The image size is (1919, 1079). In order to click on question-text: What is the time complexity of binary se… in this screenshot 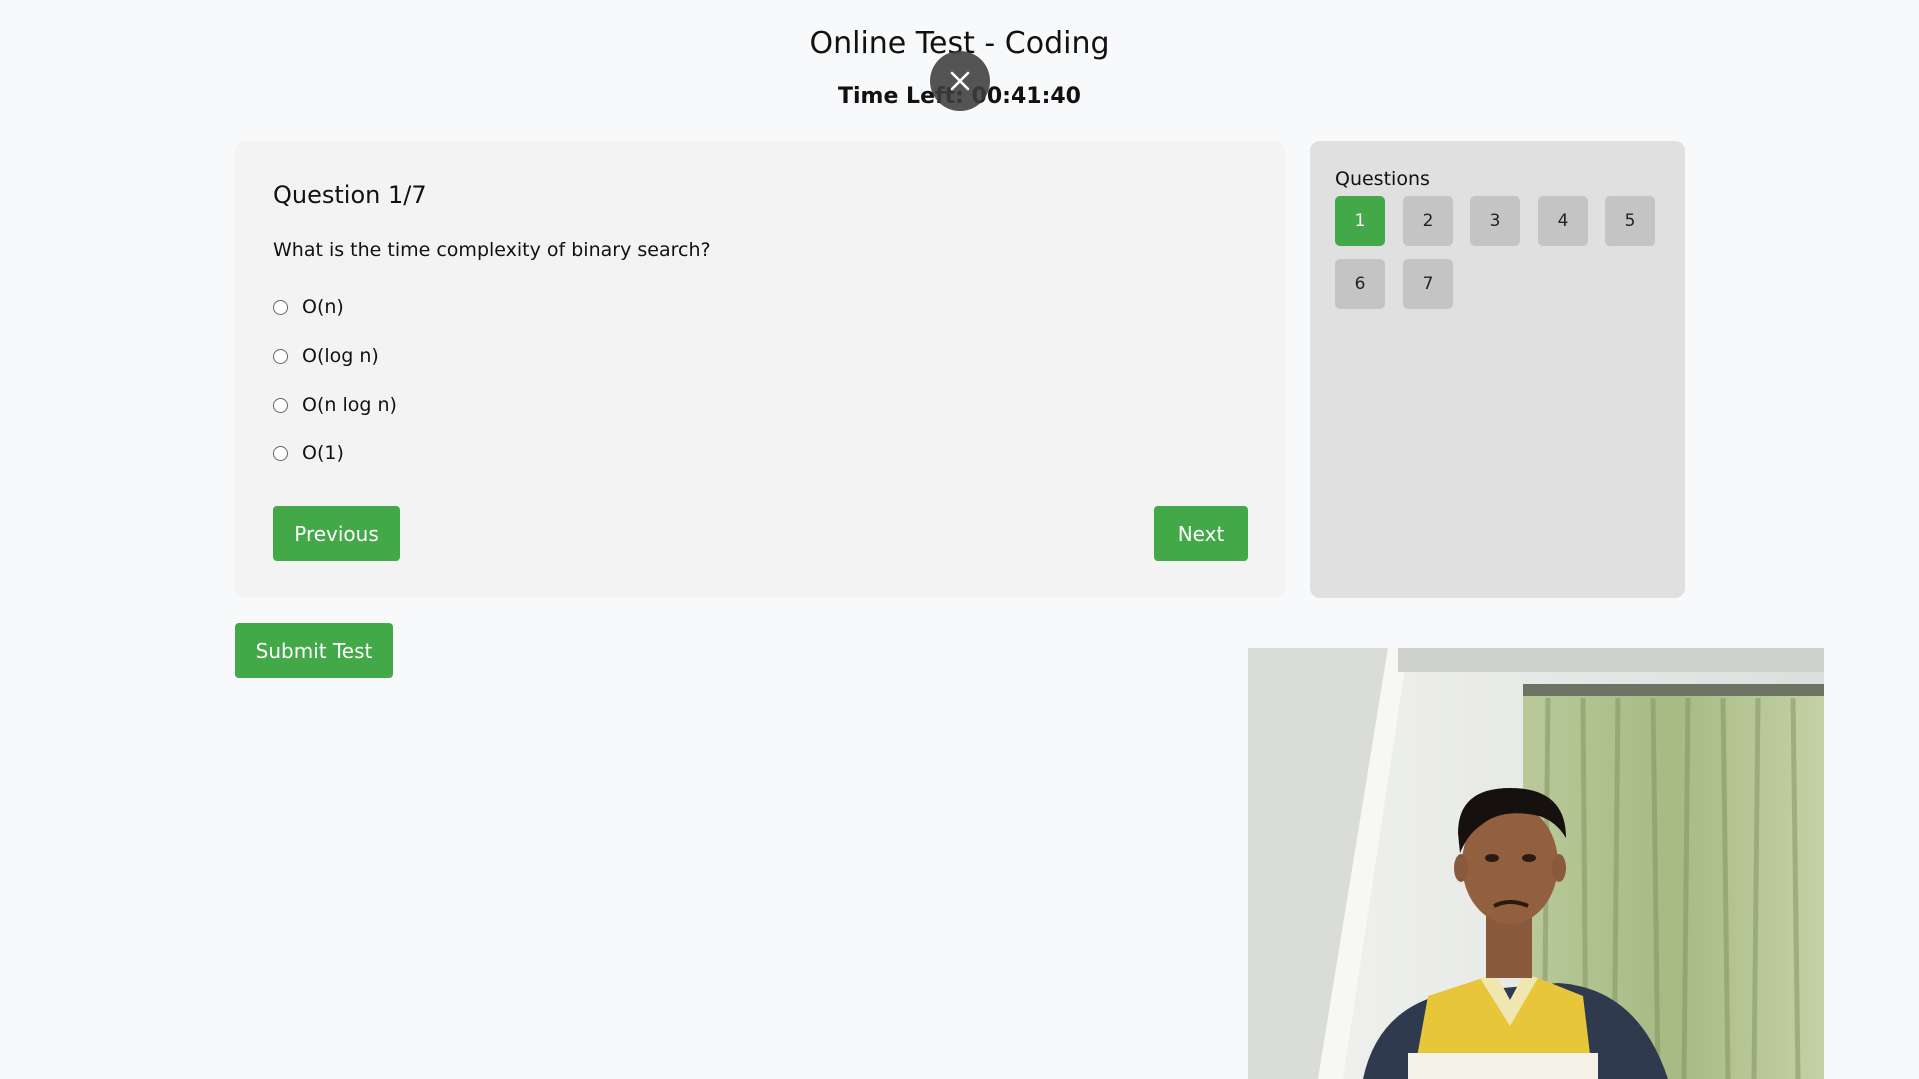, I will do `click(492, 250)`.